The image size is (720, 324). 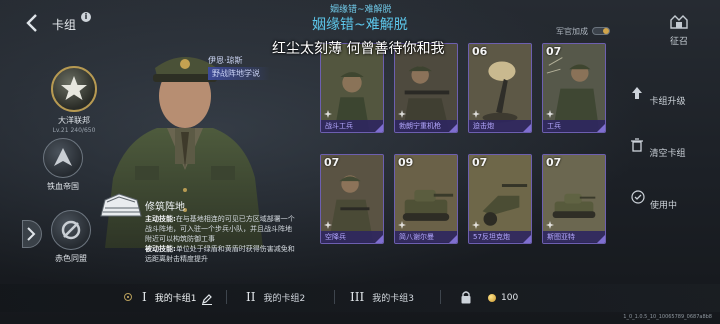 What do you see at coordinates (416, 237) in the screenshot?
I see `card-name: 简八谢尔曼` at bounding box center [416, 237].